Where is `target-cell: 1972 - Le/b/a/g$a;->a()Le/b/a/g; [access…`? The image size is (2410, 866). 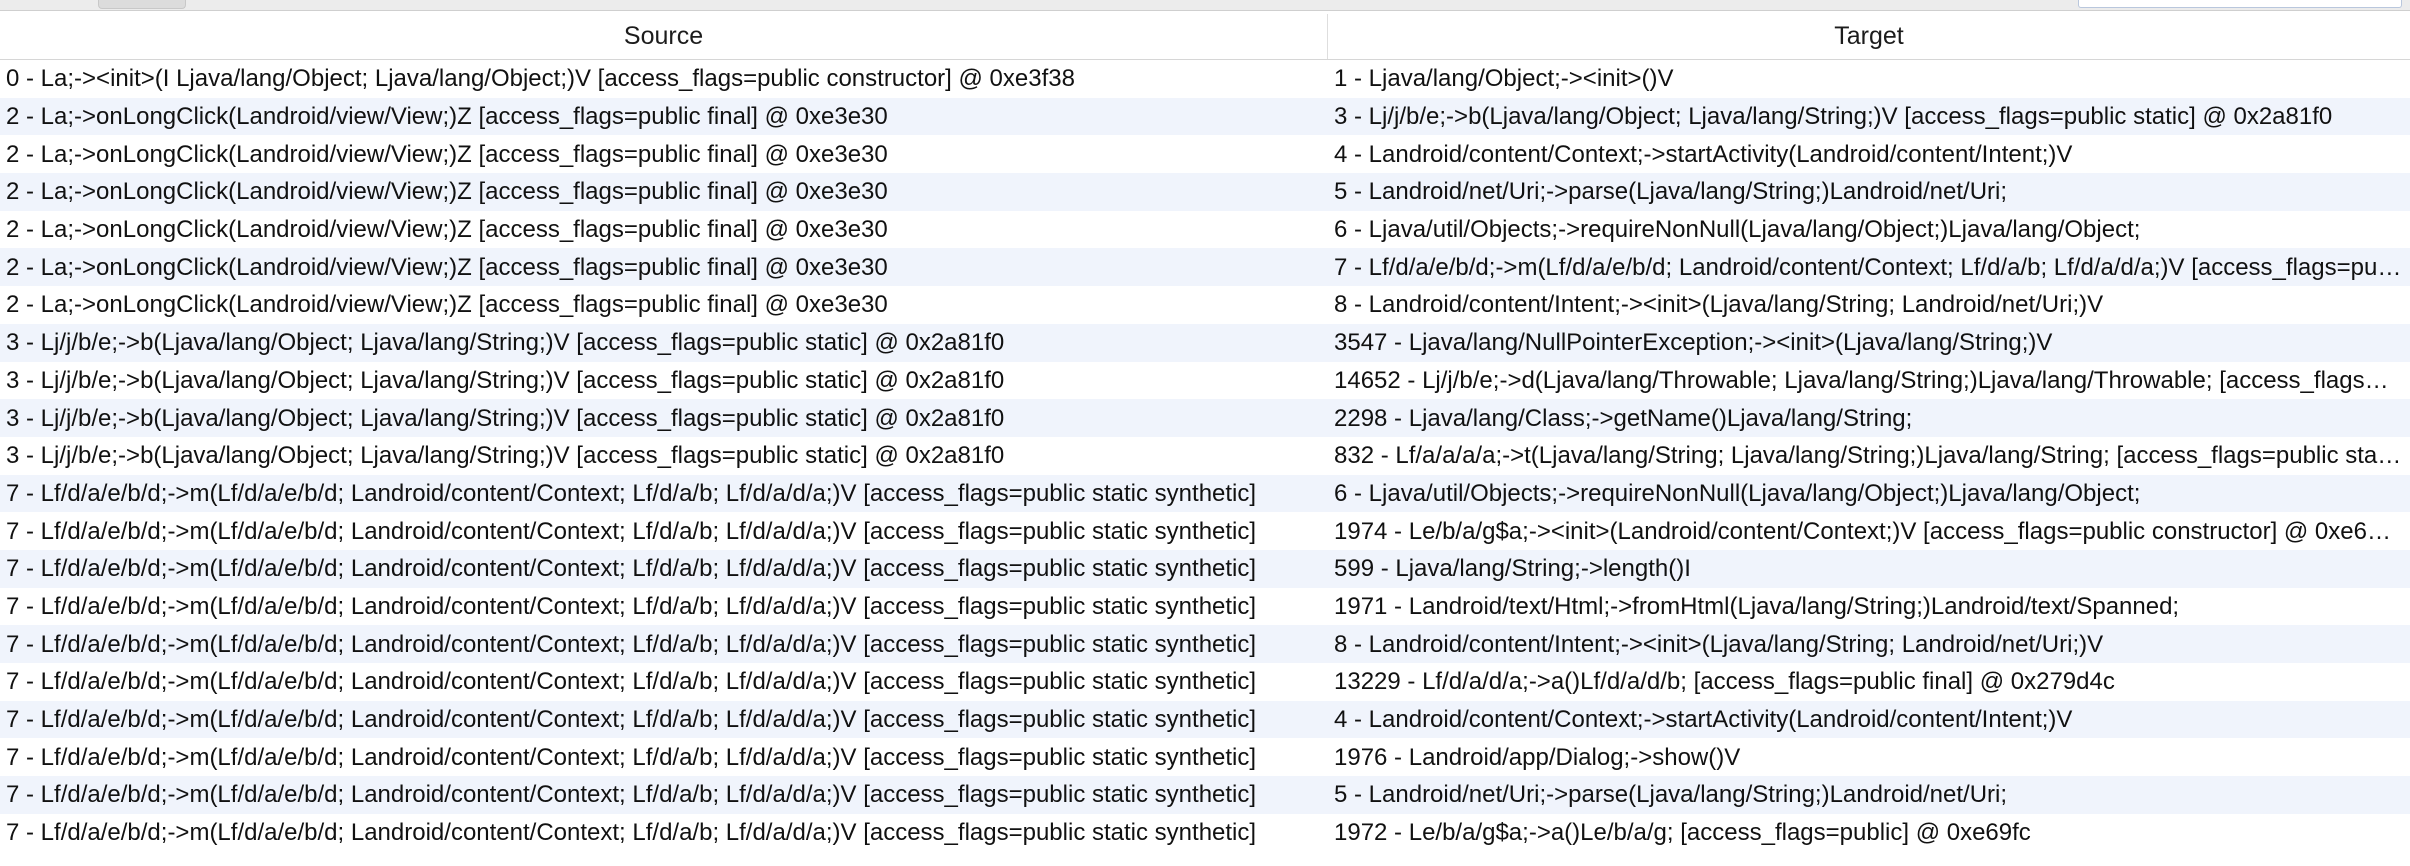
target-cell: 1972 - Le/b/a/g$a;->a()Le/b/a/g; [access… is located at coordinates (1869, 832).